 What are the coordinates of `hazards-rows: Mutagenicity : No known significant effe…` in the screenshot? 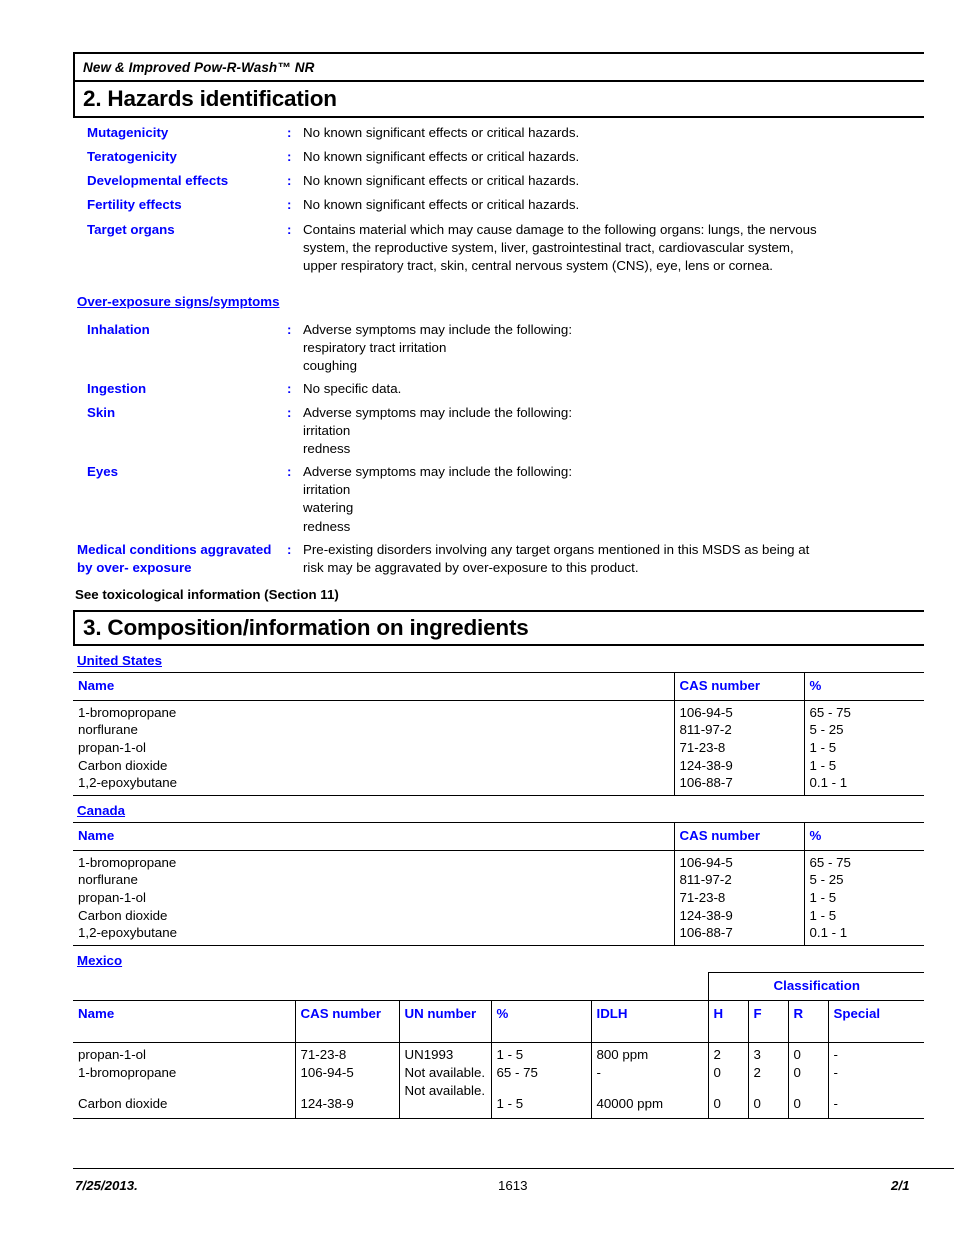 It's located at (498, 199).